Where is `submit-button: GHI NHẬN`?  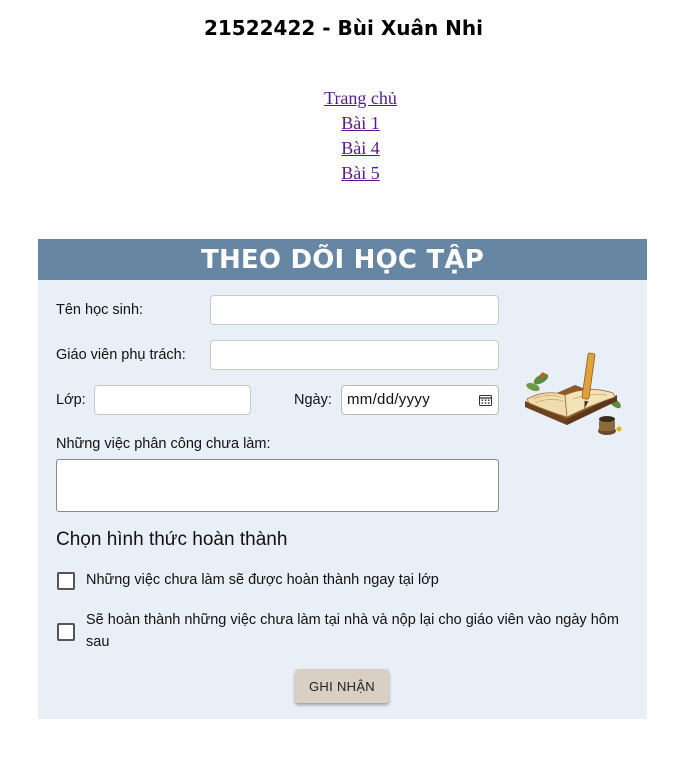
submit-button: GHI NHẬN is located at coordinates (342, 686).